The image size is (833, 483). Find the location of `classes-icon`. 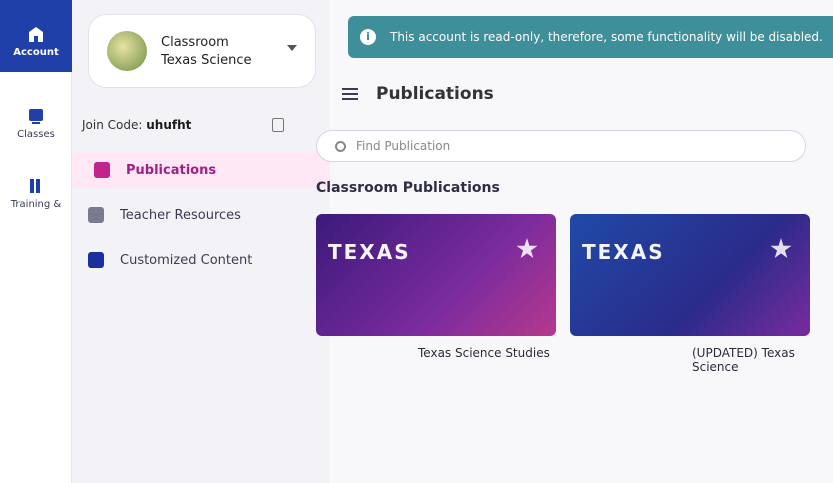

classes-icon is located at coordinates (36, 116).